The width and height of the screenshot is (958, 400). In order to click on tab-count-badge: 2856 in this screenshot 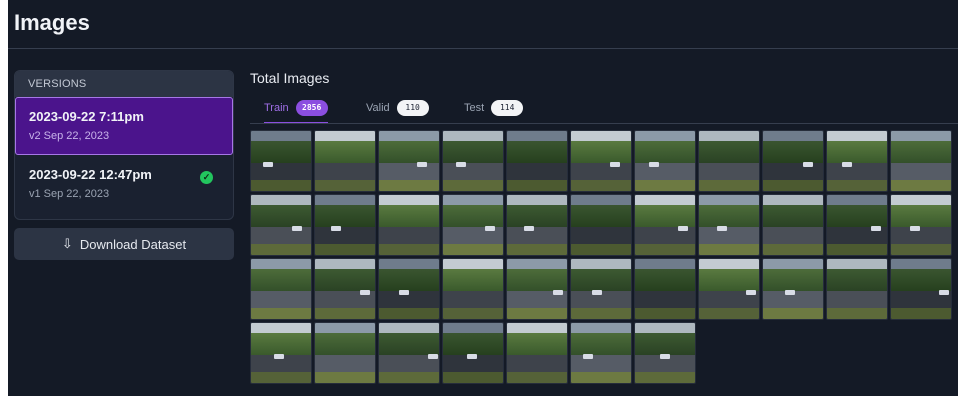, I will do `click(311, 107)`.